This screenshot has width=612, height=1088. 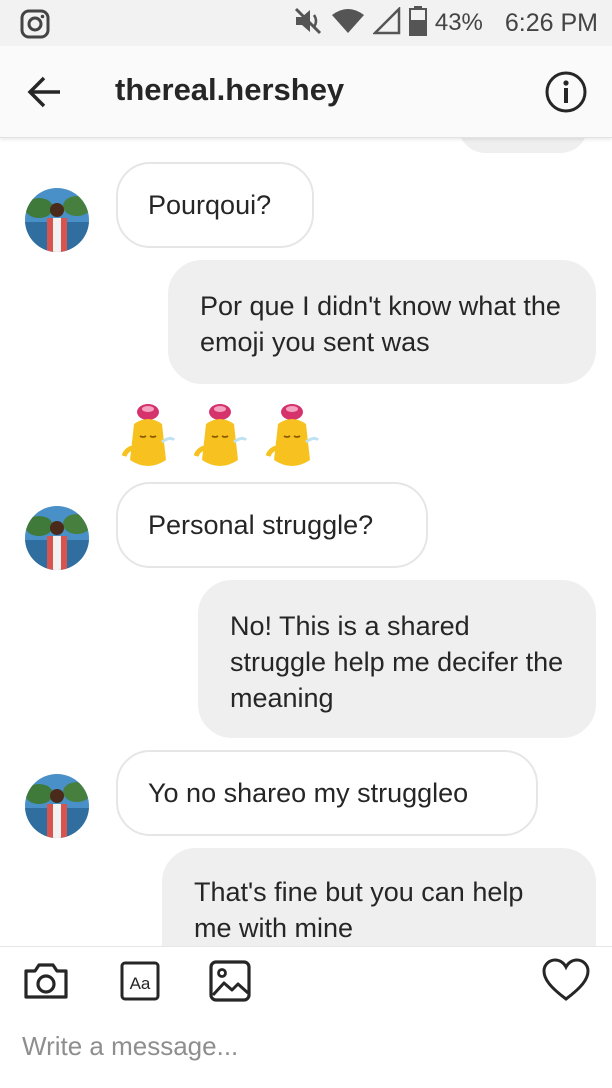 What do you see at coordinates (458, 22) in the screenshot?
I see `battery-percentage: 43%` at bounding box center [458, 22].